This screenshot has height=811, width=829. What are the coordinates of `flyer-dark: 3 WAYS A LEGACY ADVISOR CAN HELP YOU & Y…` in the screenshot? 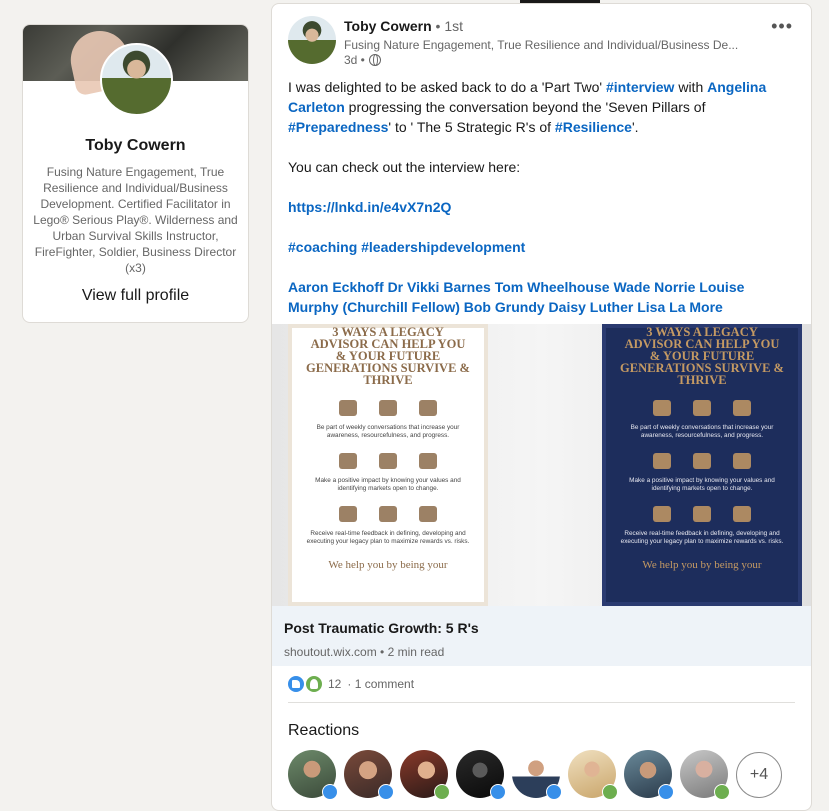 It's located at (702, 465).